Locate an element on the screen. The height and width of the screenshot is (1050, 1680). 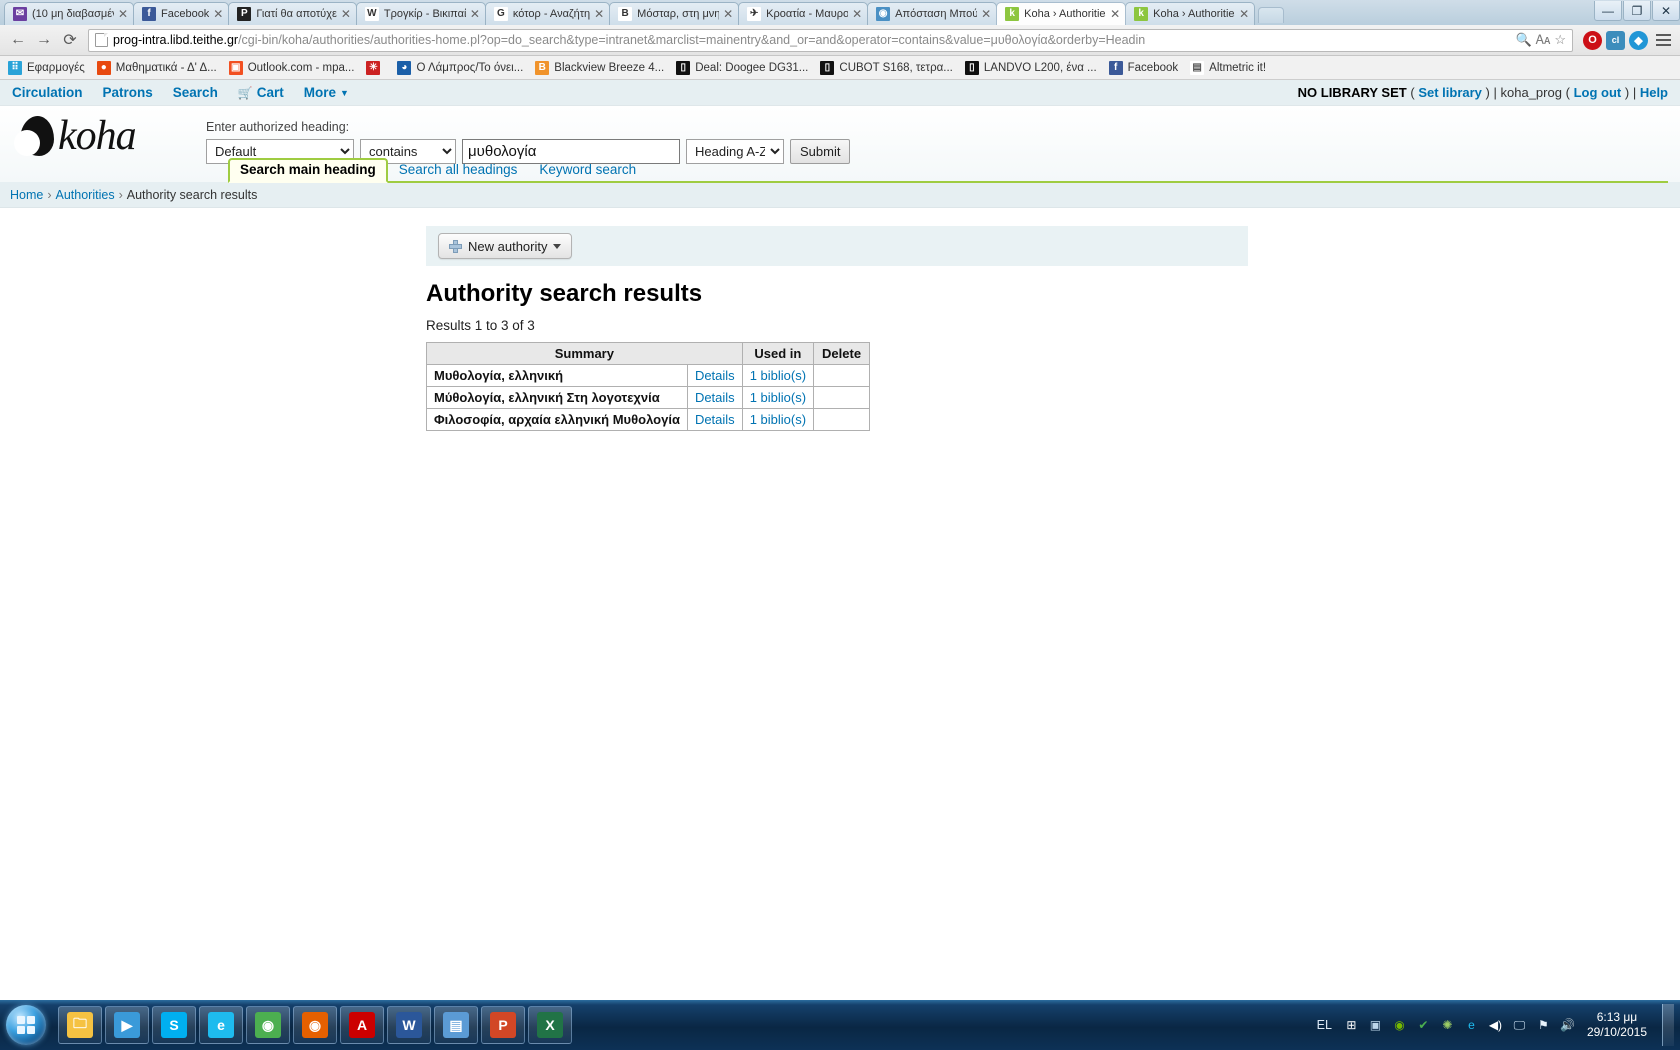
maximize-button: ❐ is located at coordinates (1637, 11).